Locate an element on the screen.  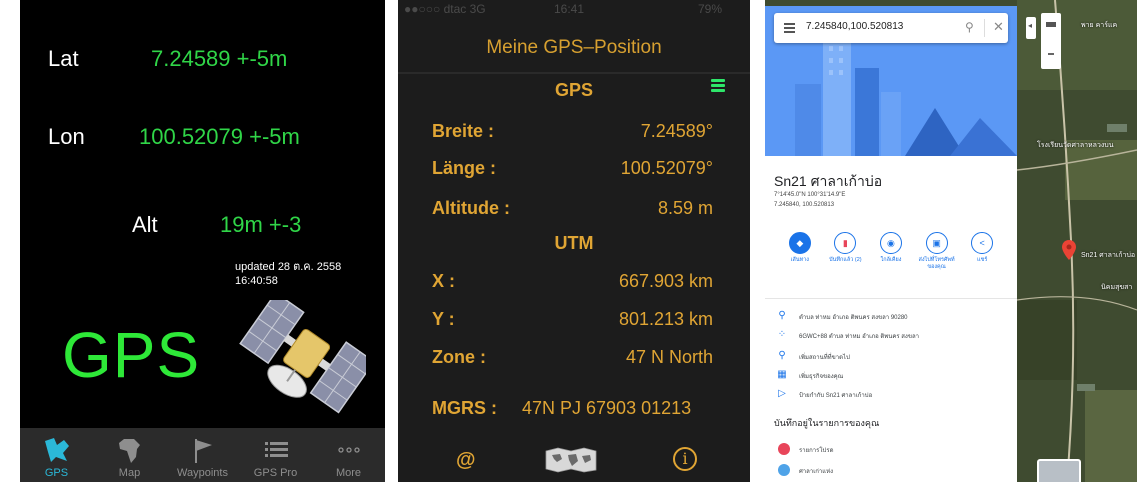
directions-button: ◆ เส้นทาง is located at coordinates (800, 261).